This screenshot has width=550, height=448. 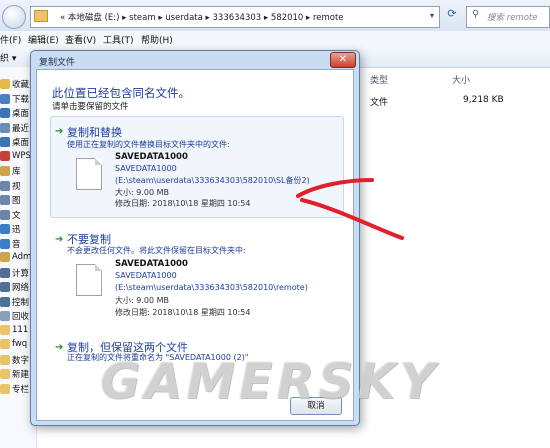 What do you see at coordinates (157, 39) in the screenshot?
I see `menu-help: 帮助(H)` at bounding box center [157, 39].